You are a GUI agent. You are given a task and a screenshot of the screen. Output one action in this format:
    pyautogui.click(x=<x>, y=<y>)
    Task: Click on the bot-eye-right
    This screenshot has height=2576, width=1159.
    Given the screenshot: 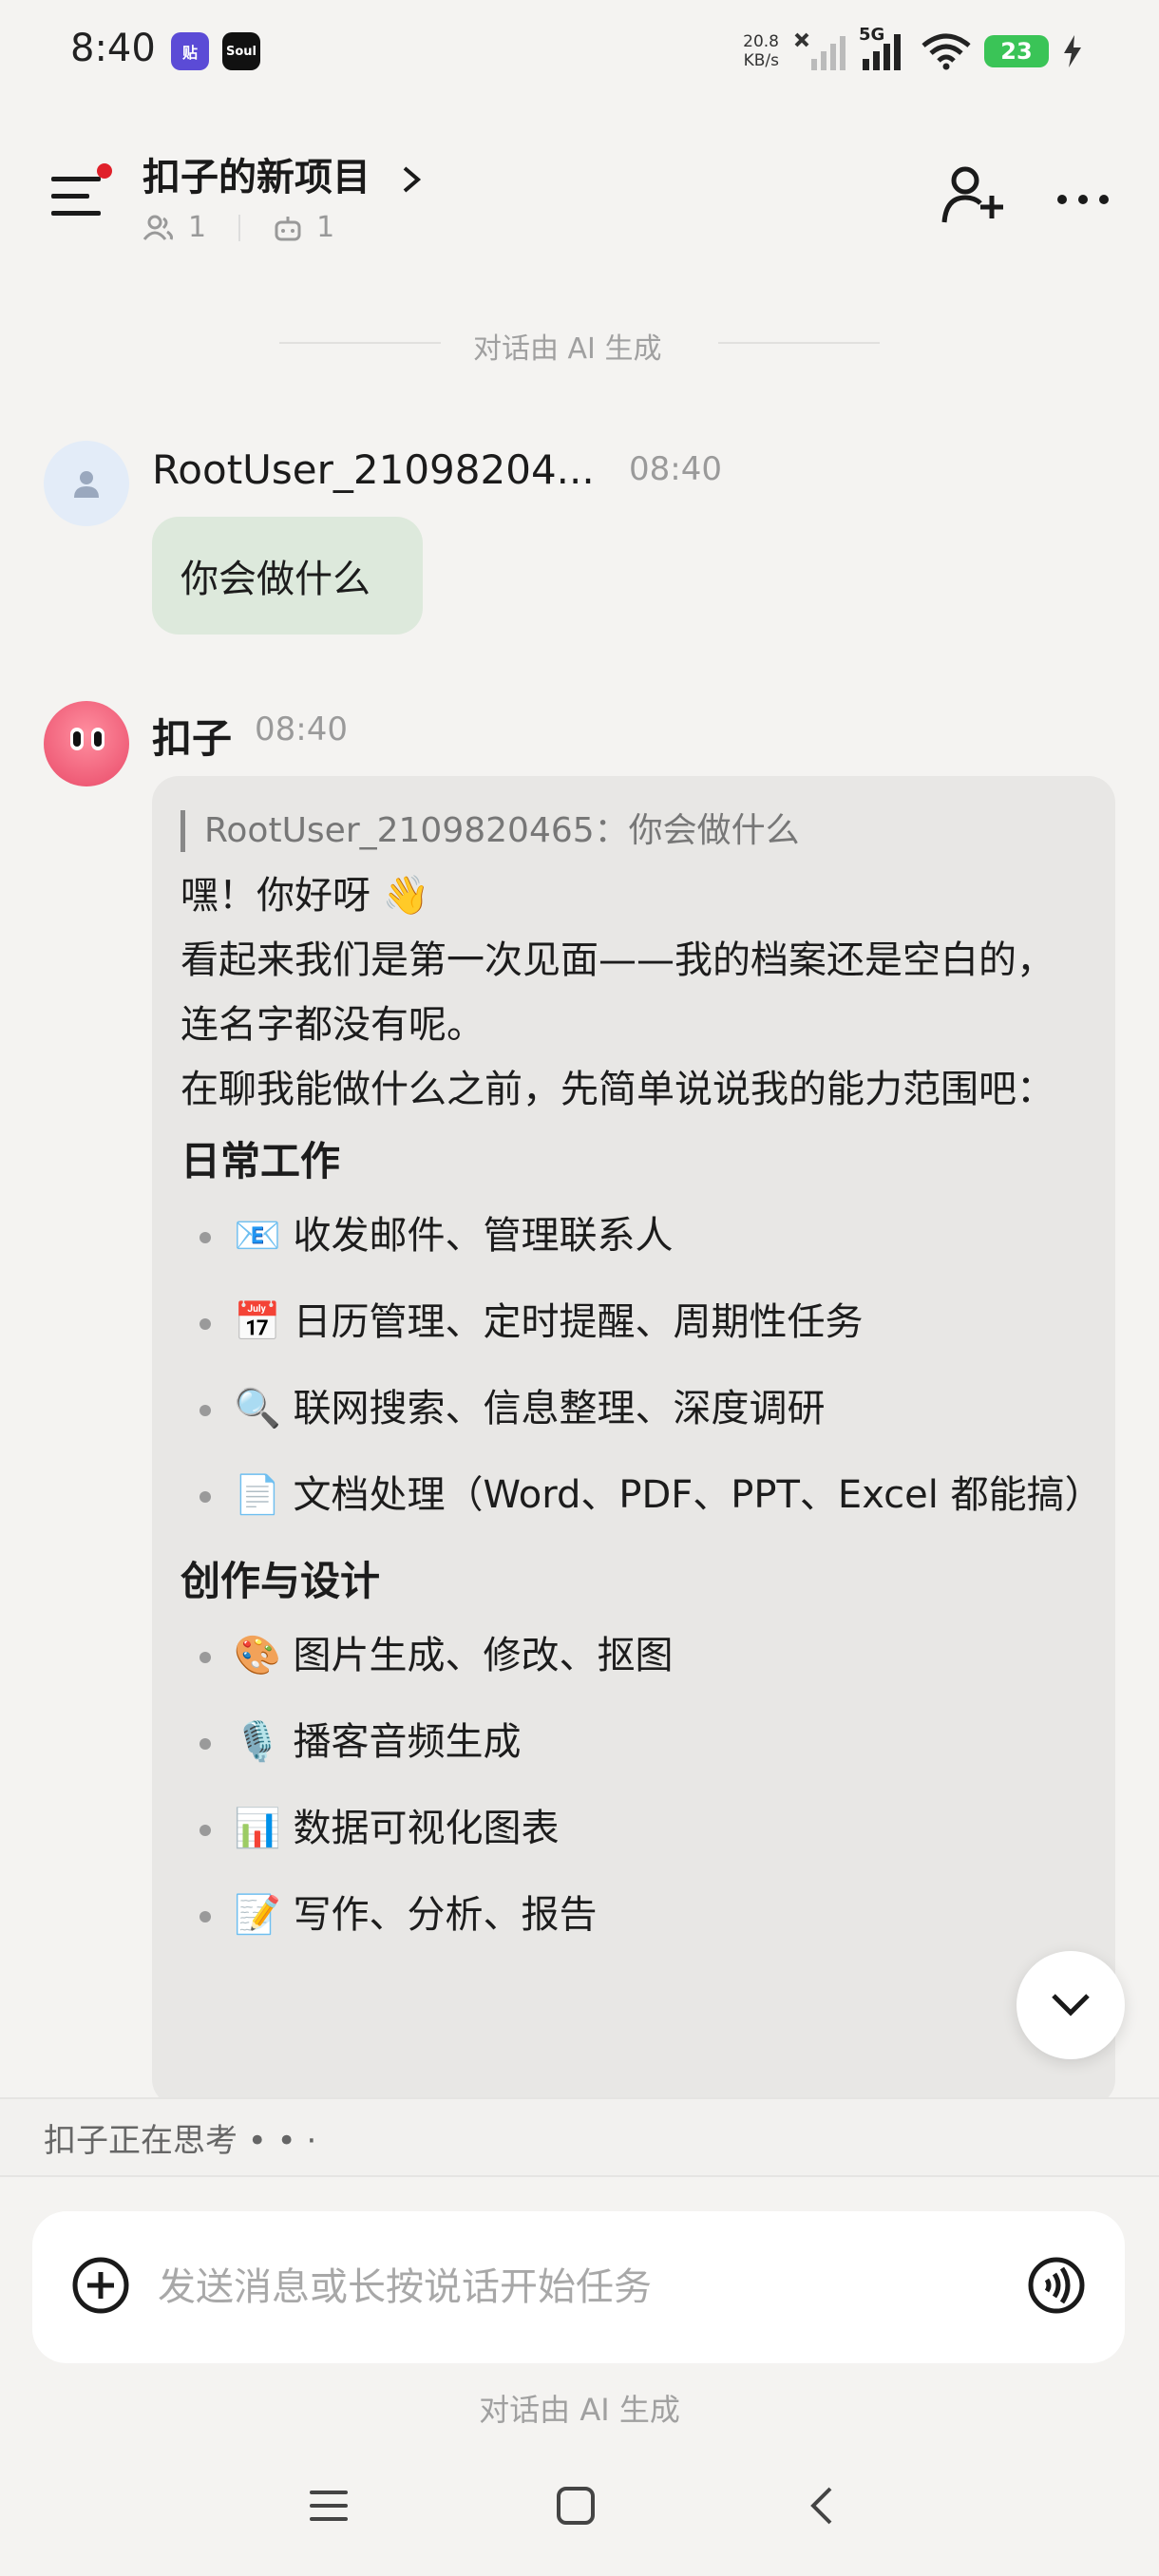 What is the action you would take?
    pyautogui.click(x=97, y=739)
    